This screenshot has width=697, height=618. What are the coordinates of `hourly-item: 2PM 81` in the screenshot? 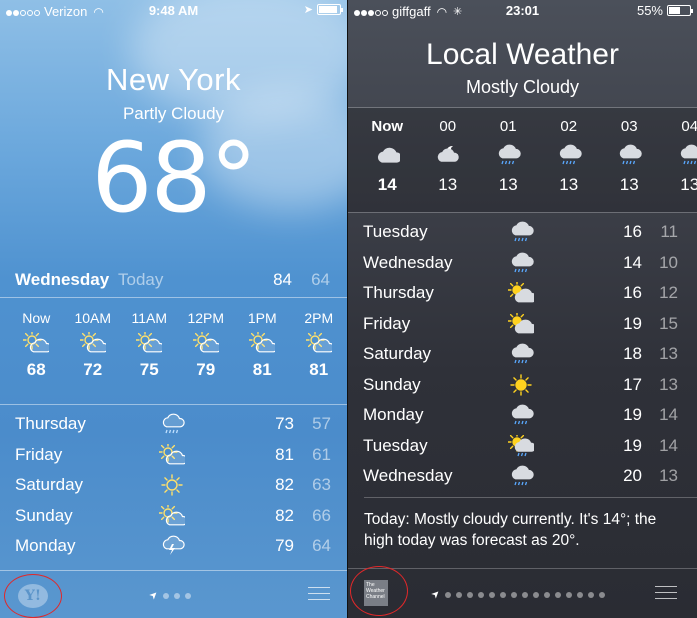 It's located at (319, 345).